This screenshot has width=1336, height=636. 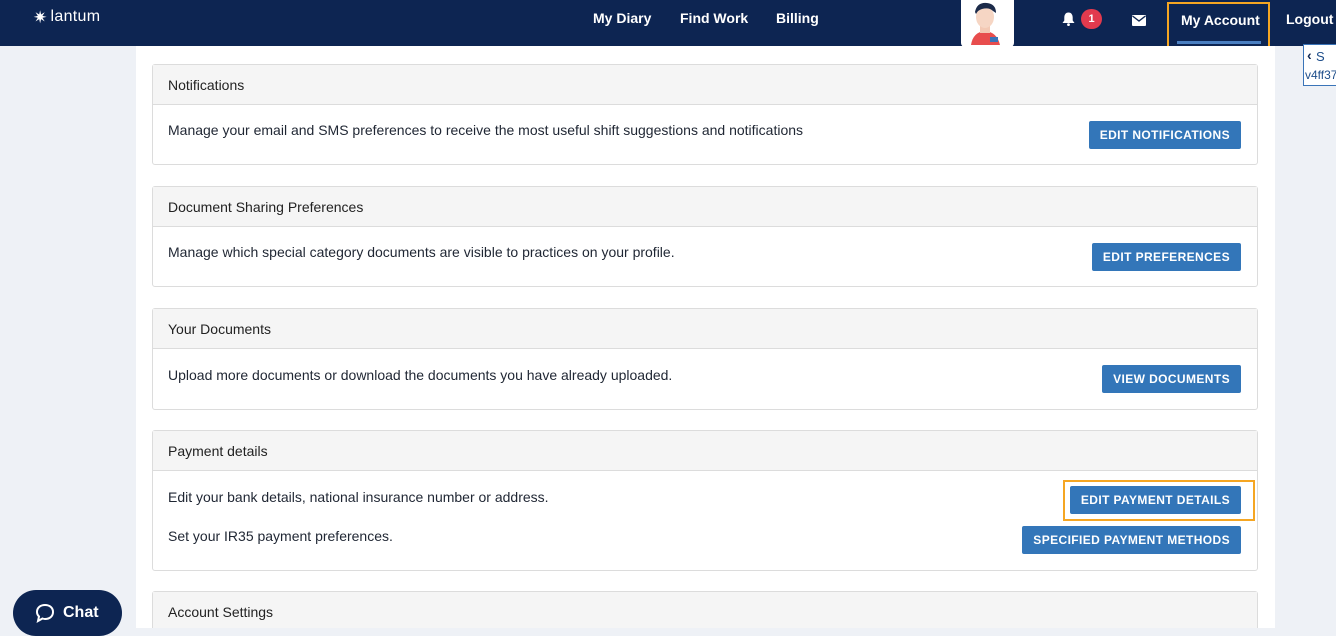 I want to click on chat-bubble-icon, so click(x=45, y=613).